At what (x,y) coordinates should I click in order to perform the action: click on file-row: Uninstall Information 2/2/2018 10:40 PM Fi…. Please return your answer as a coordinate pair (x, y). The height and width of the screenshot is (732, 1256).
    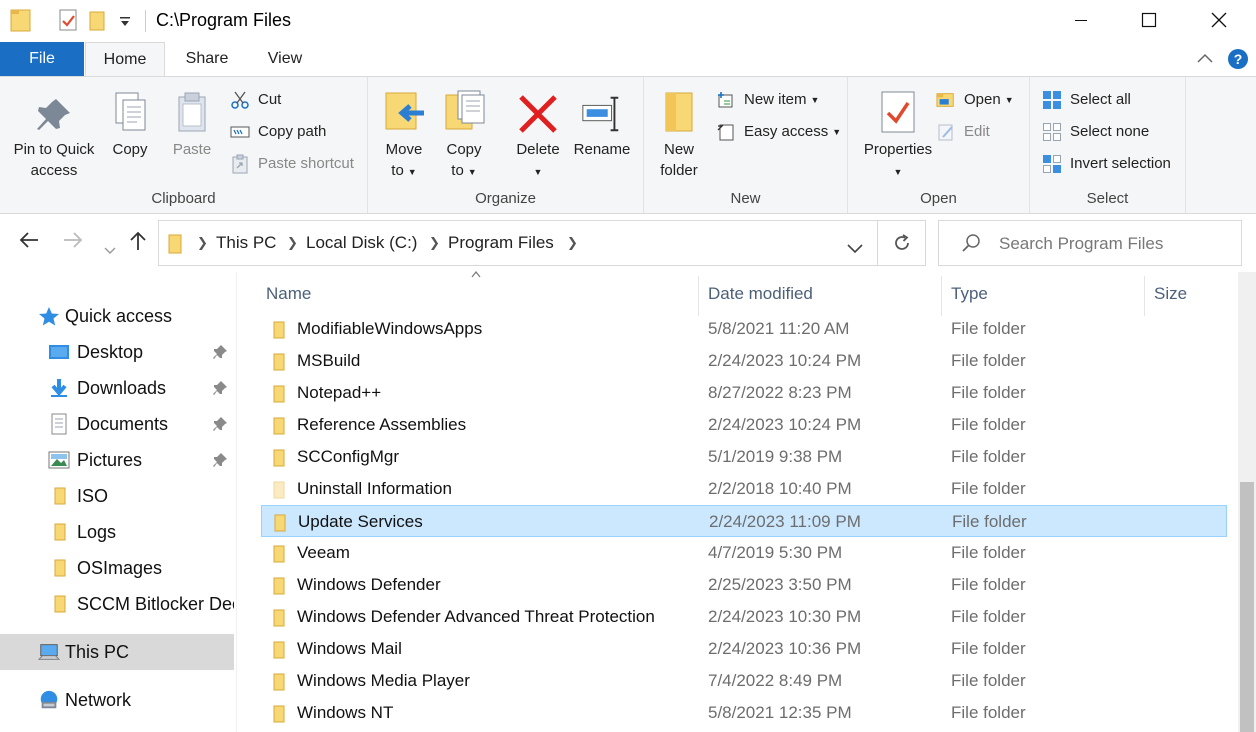
    Looking at the image, I should click on (744, 489).